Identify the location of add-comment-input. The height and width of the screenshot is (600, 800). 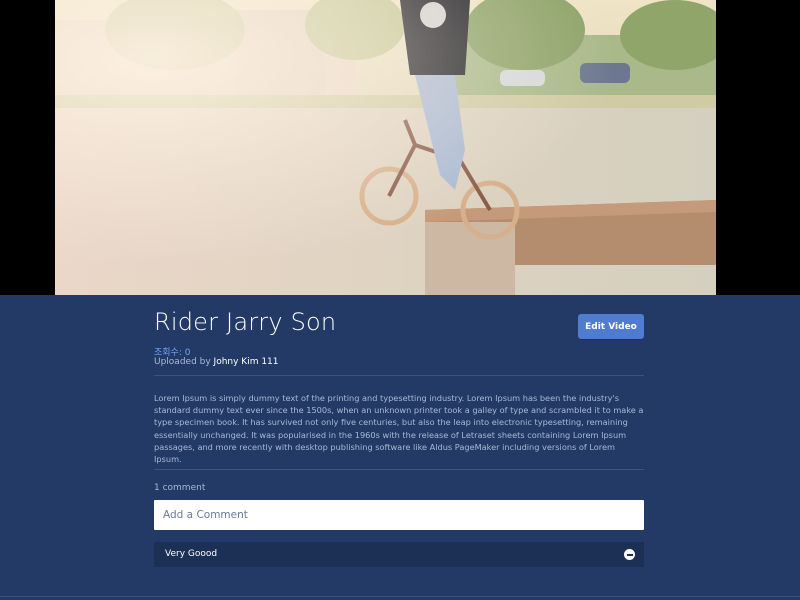
(399, 515).